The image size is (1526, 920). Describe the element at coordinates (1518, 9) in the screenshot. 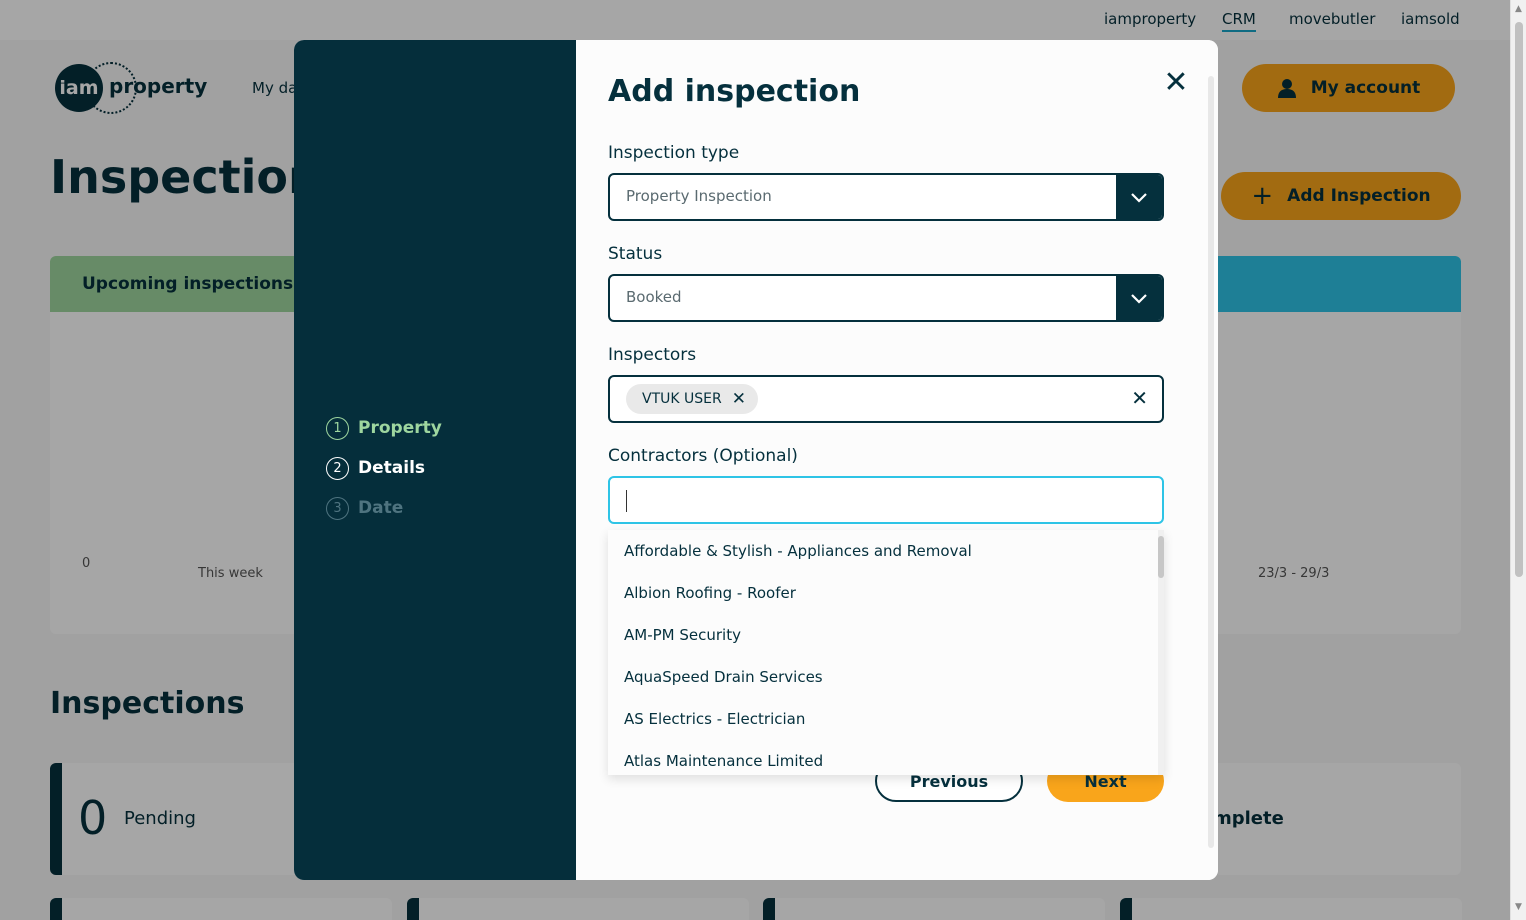

I see `scroll-up-arrow-icon: ▲` at that location.